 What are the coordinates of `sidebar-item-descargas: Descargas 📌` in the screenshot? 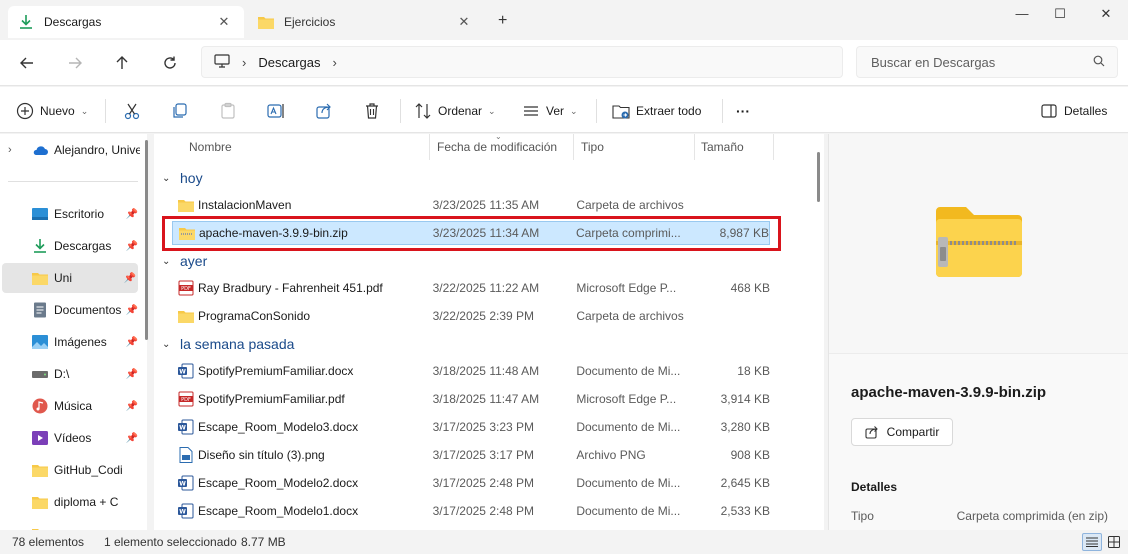 It's located at (70, 246).